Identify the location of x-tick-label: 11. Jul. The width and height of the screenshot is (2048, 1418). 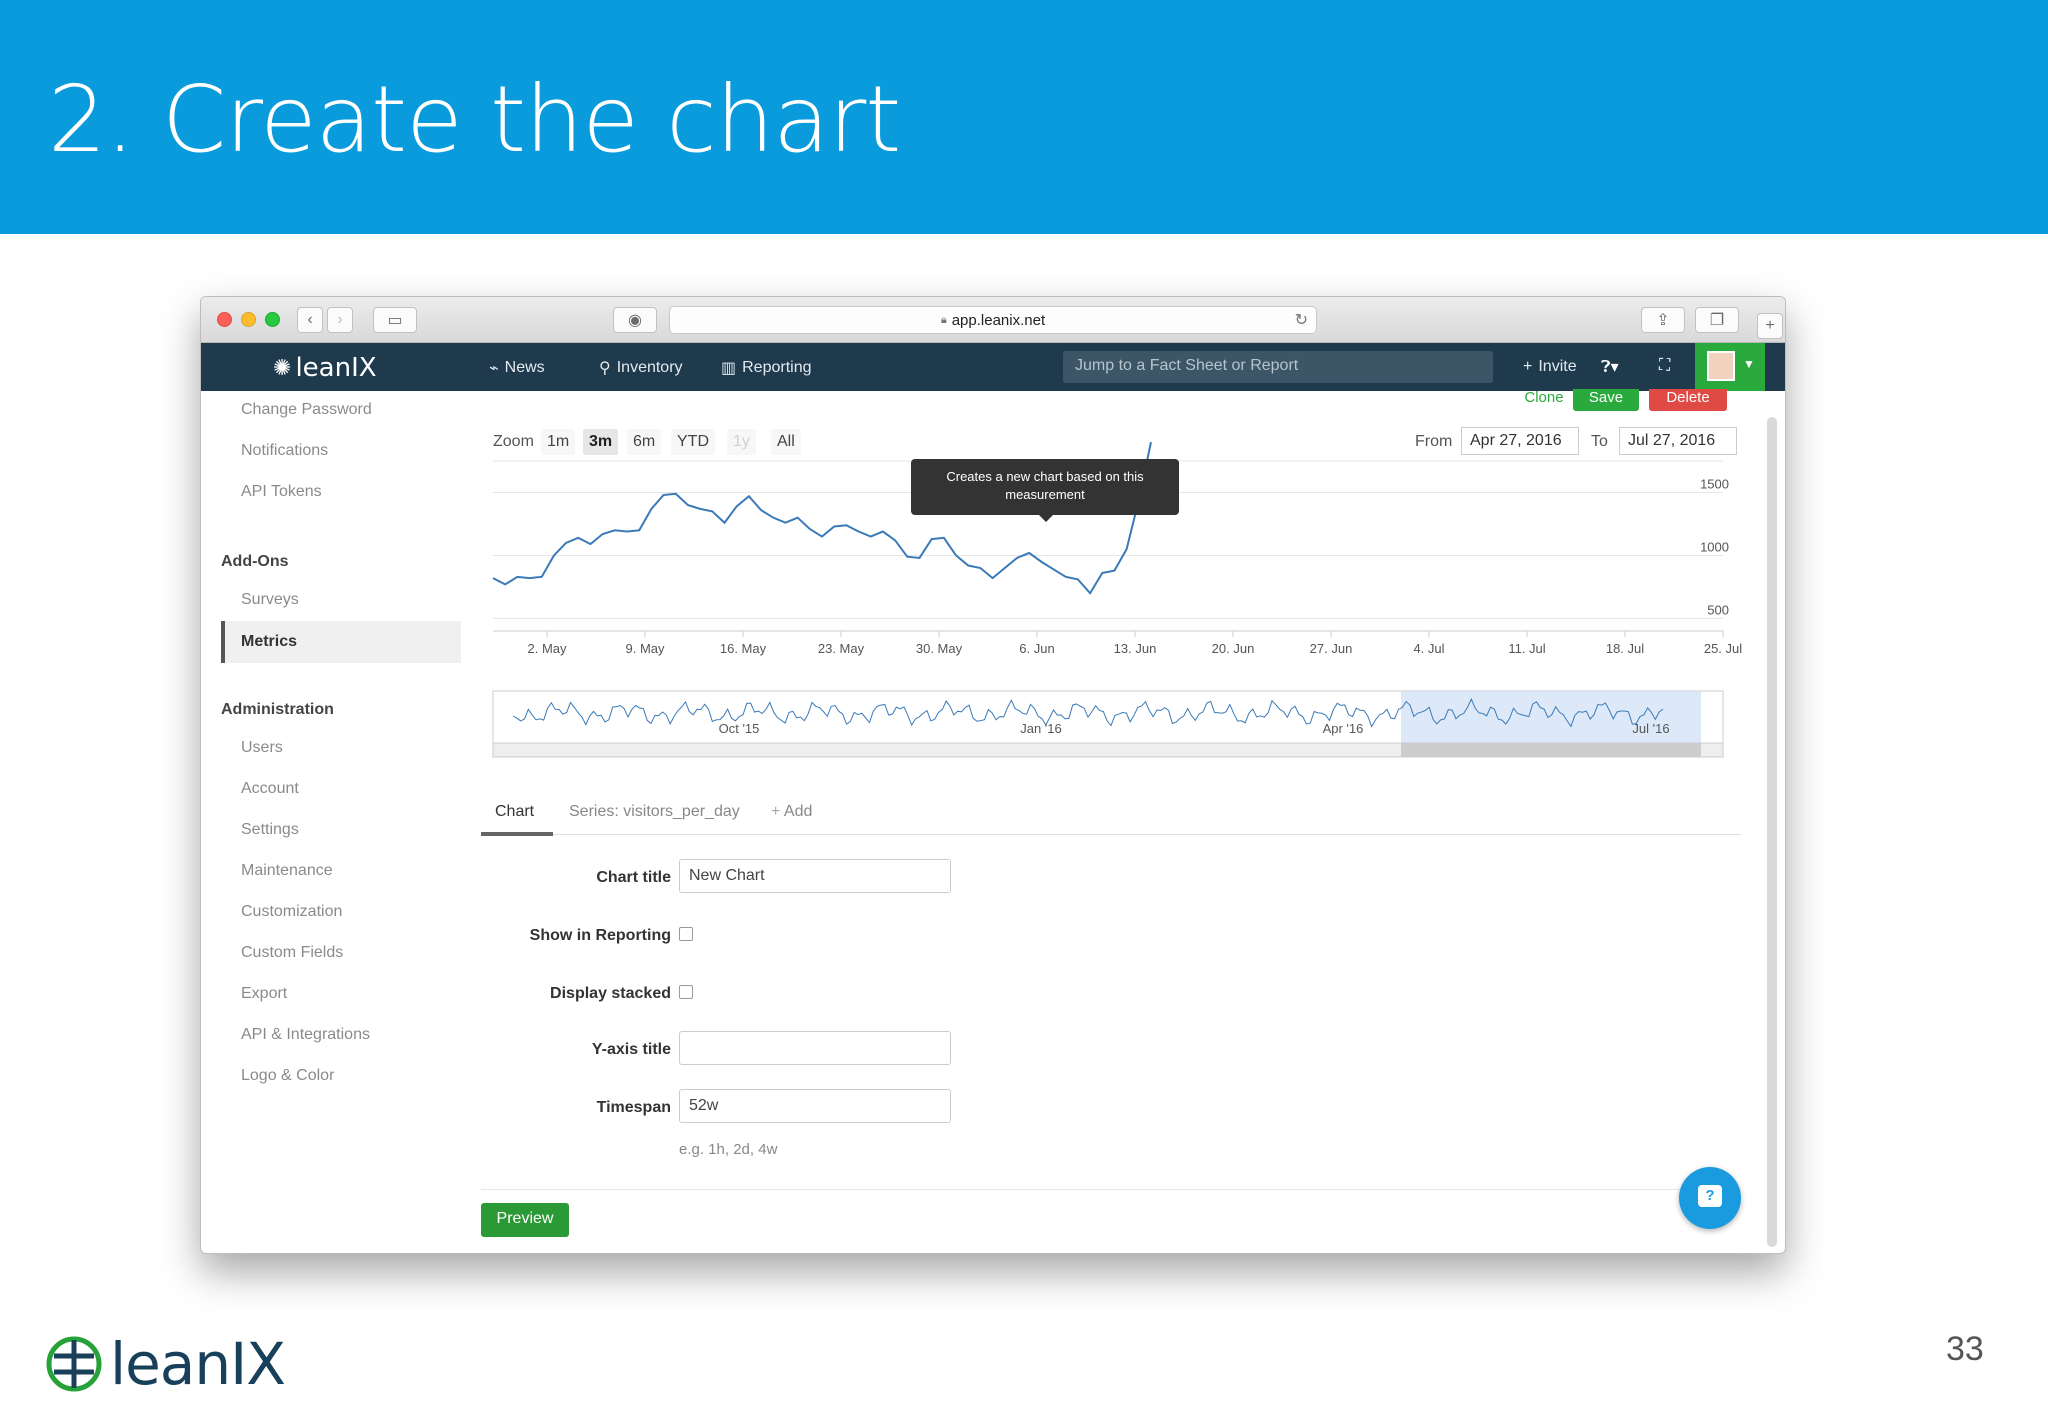
(1526, 648).